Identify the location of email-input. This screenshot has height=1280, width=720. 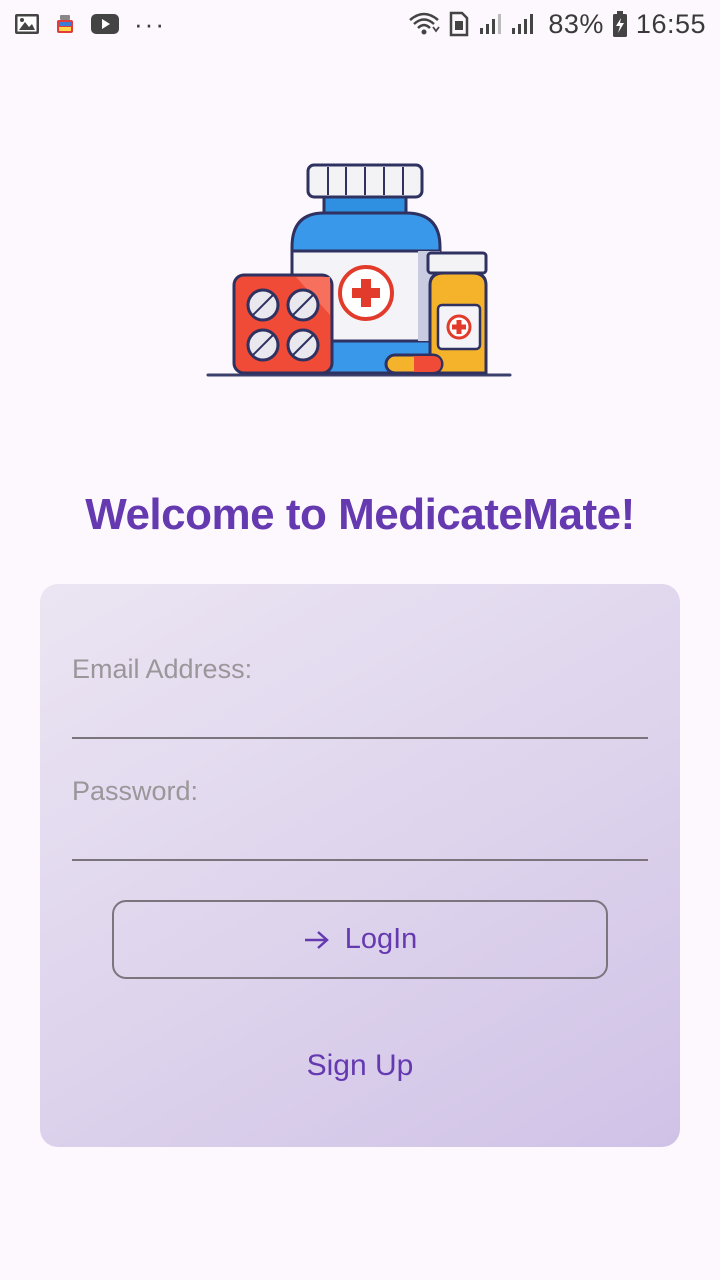
(360, 716).